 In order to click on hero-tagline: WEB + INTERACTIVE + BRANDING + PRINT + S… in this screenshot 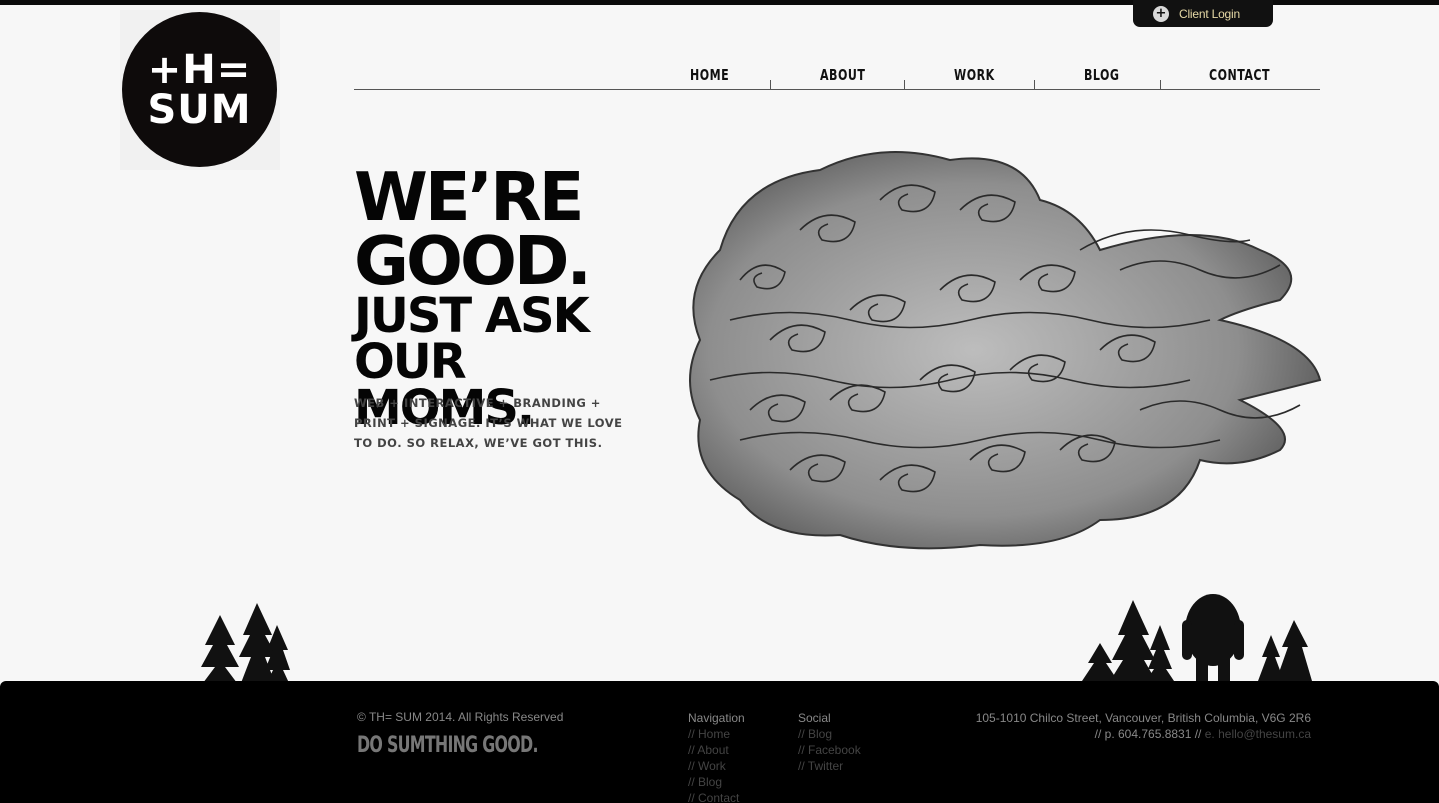, I will do `click(489, 423)`.